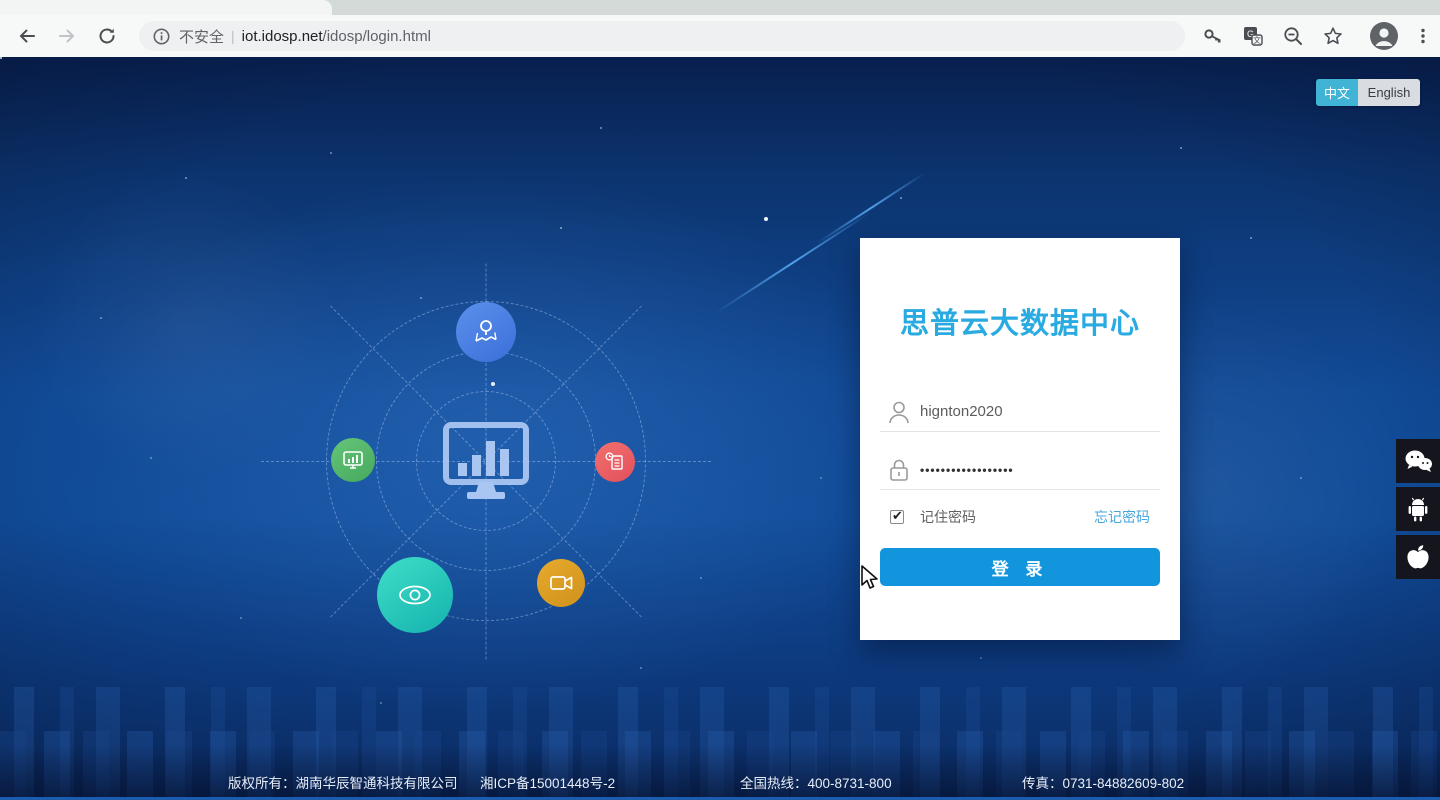 The width and height of the screenshot is (1440, 800). I want to click on android-button, so click(1418, 509).